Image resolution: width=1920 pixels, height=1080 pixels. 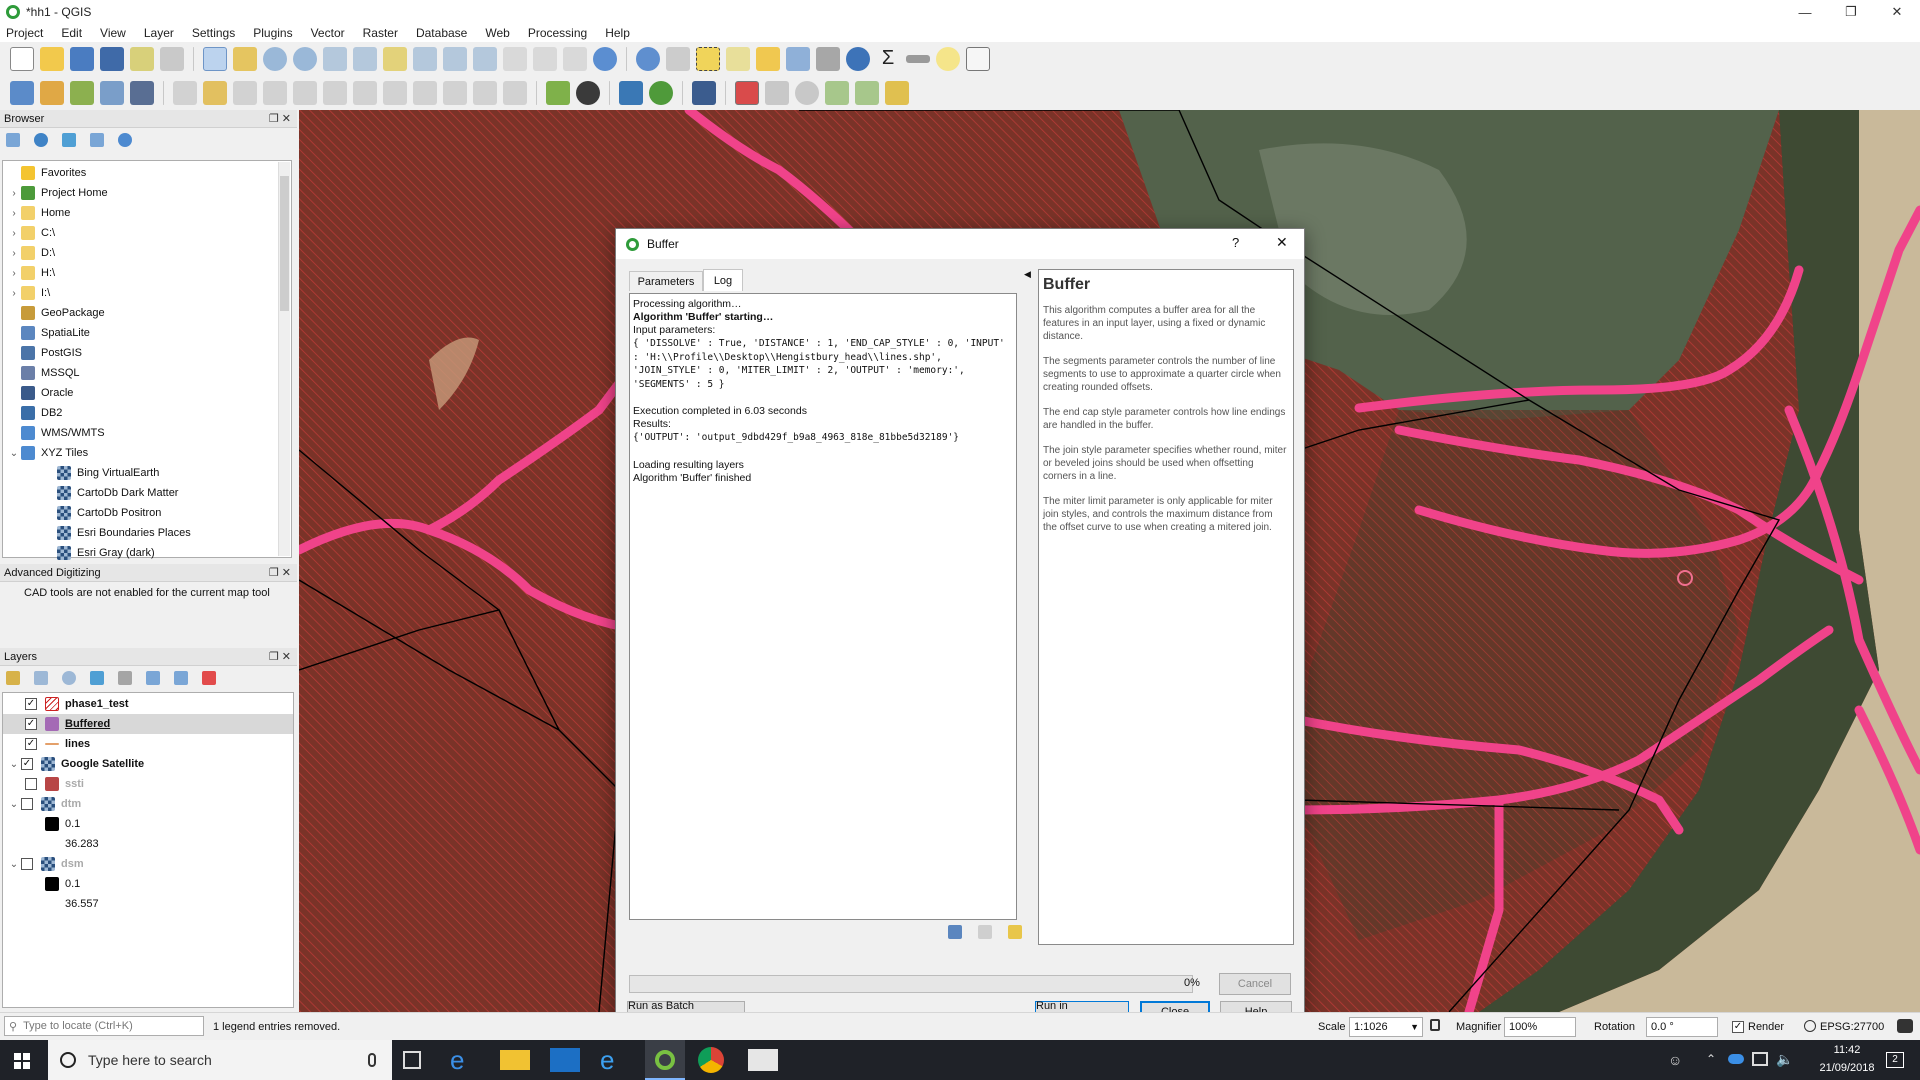 What do you see at coordinates (1435, 1025) in the screenshot?
I see `lock-scale-icon` at bounding box center [1435, 1025].